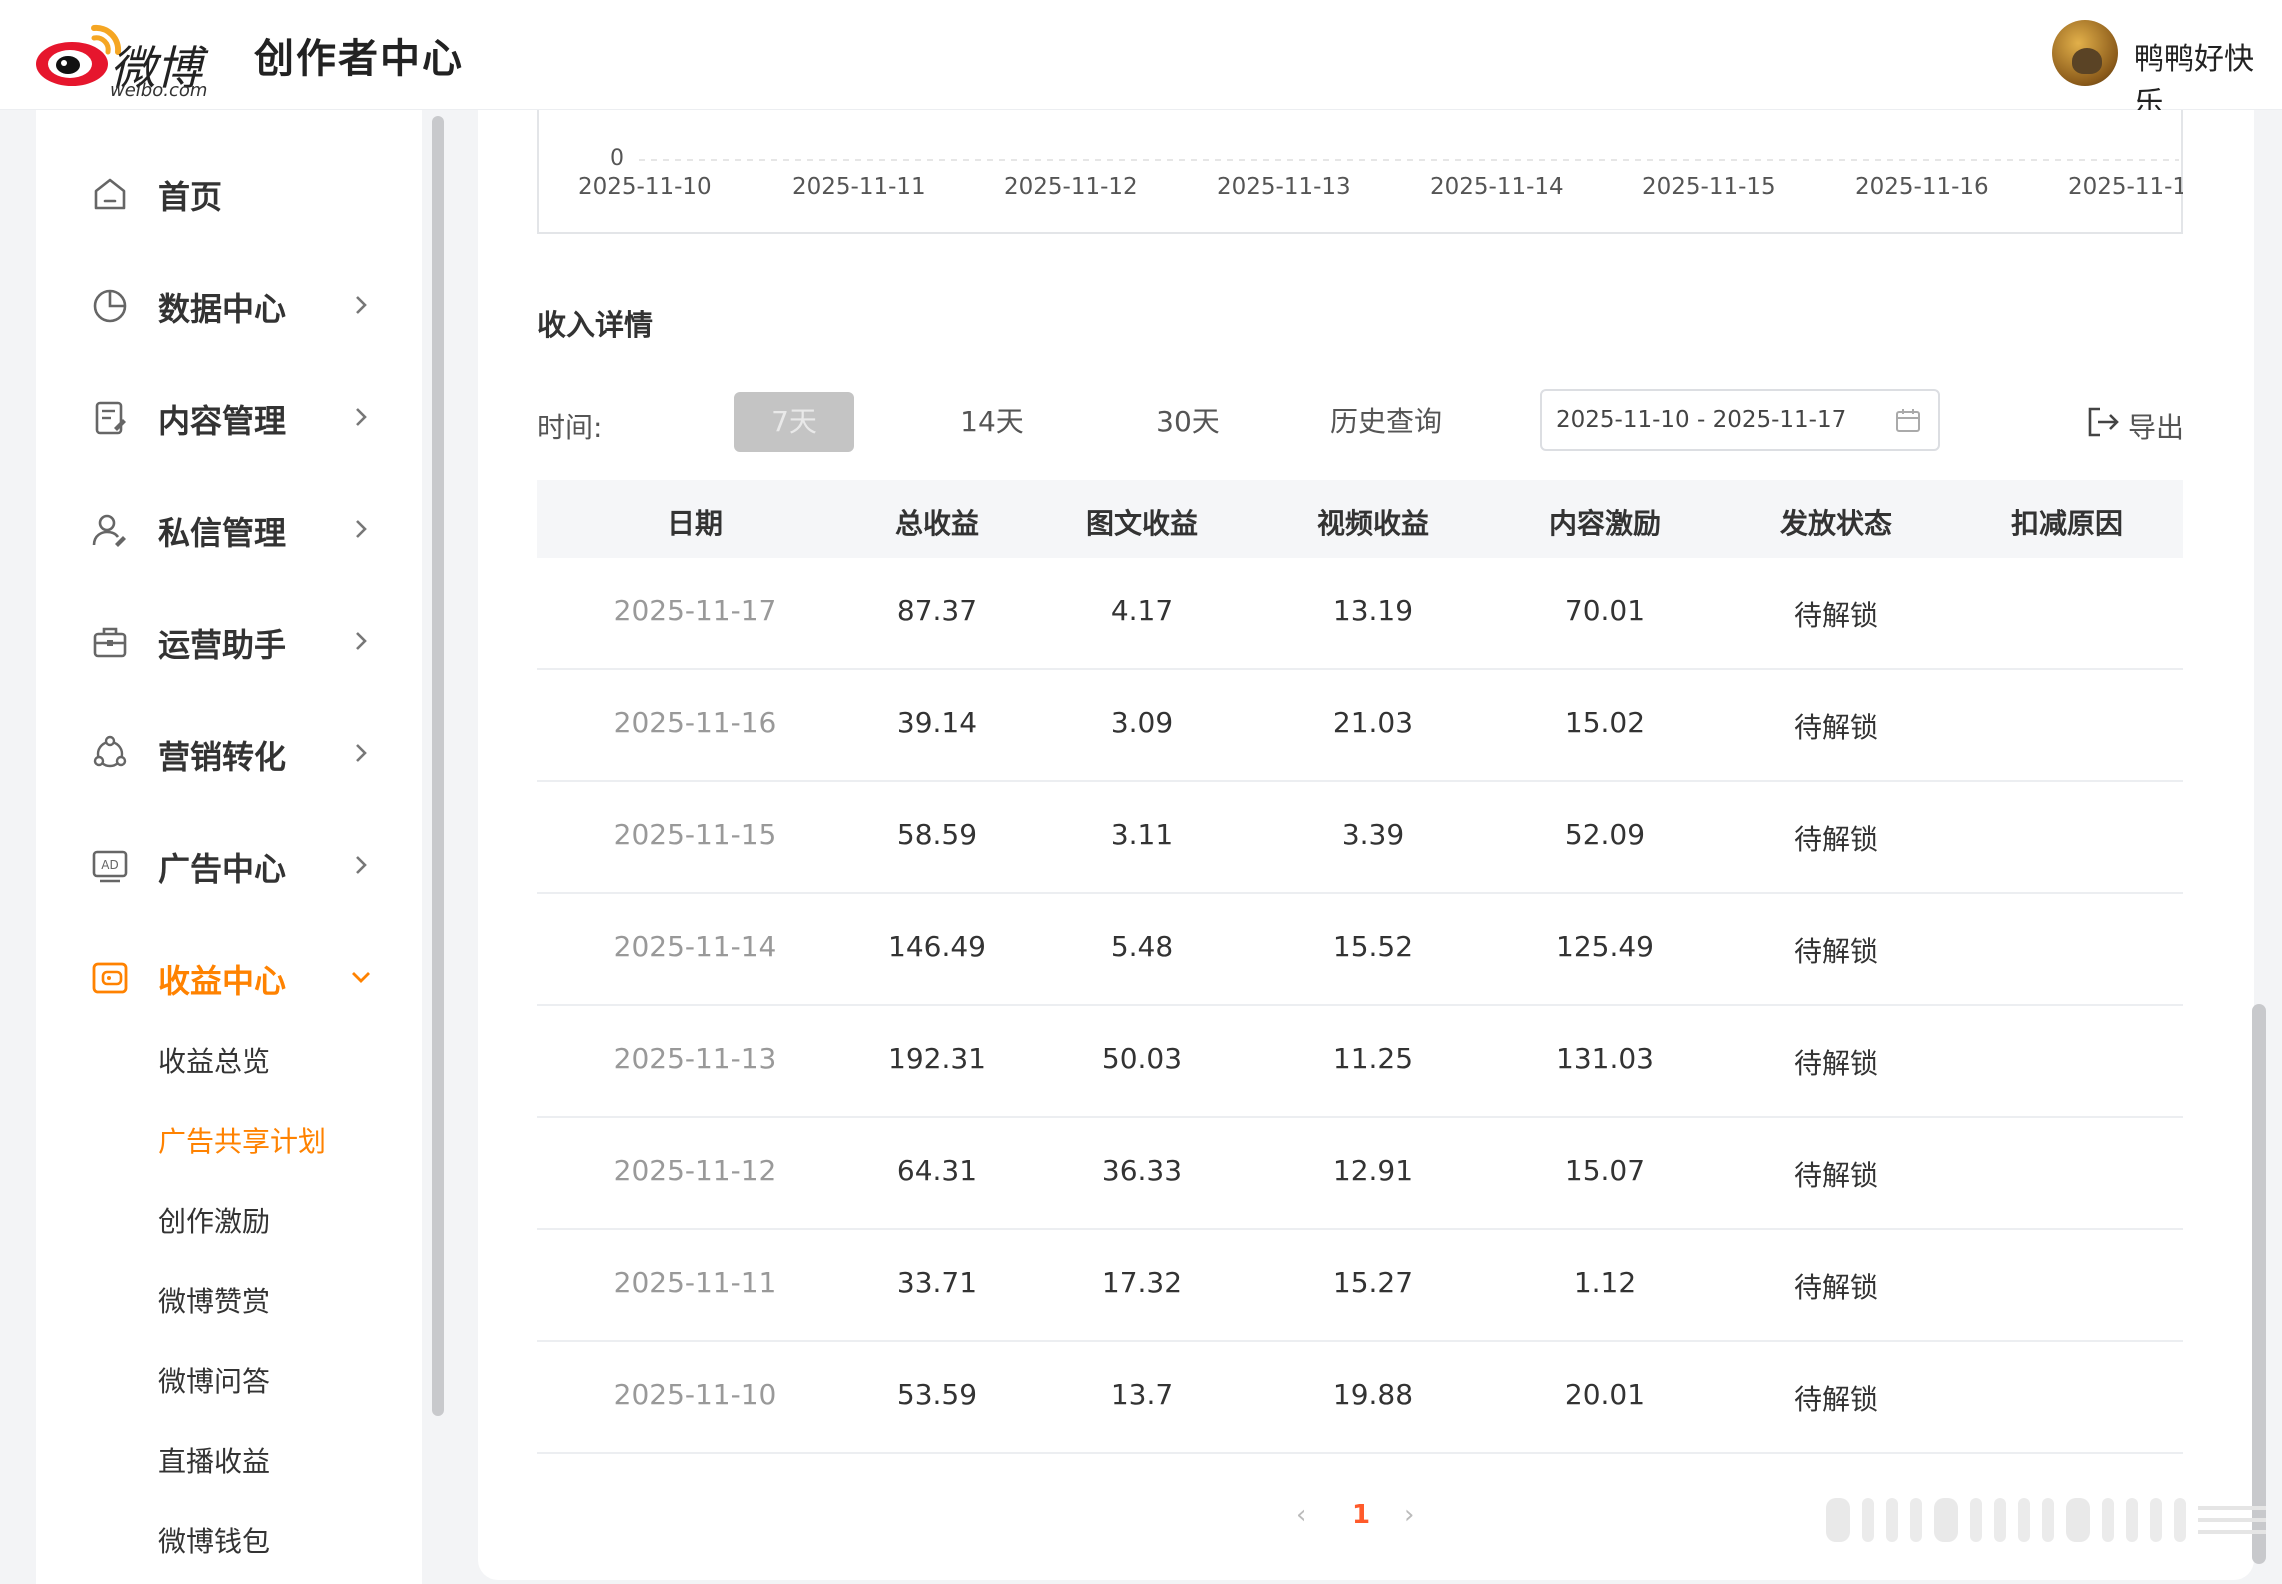  I want to click on table-row: 2025-11-14 146.49 5.48 15.52 125.49 待解锁, so click(1360, 950).